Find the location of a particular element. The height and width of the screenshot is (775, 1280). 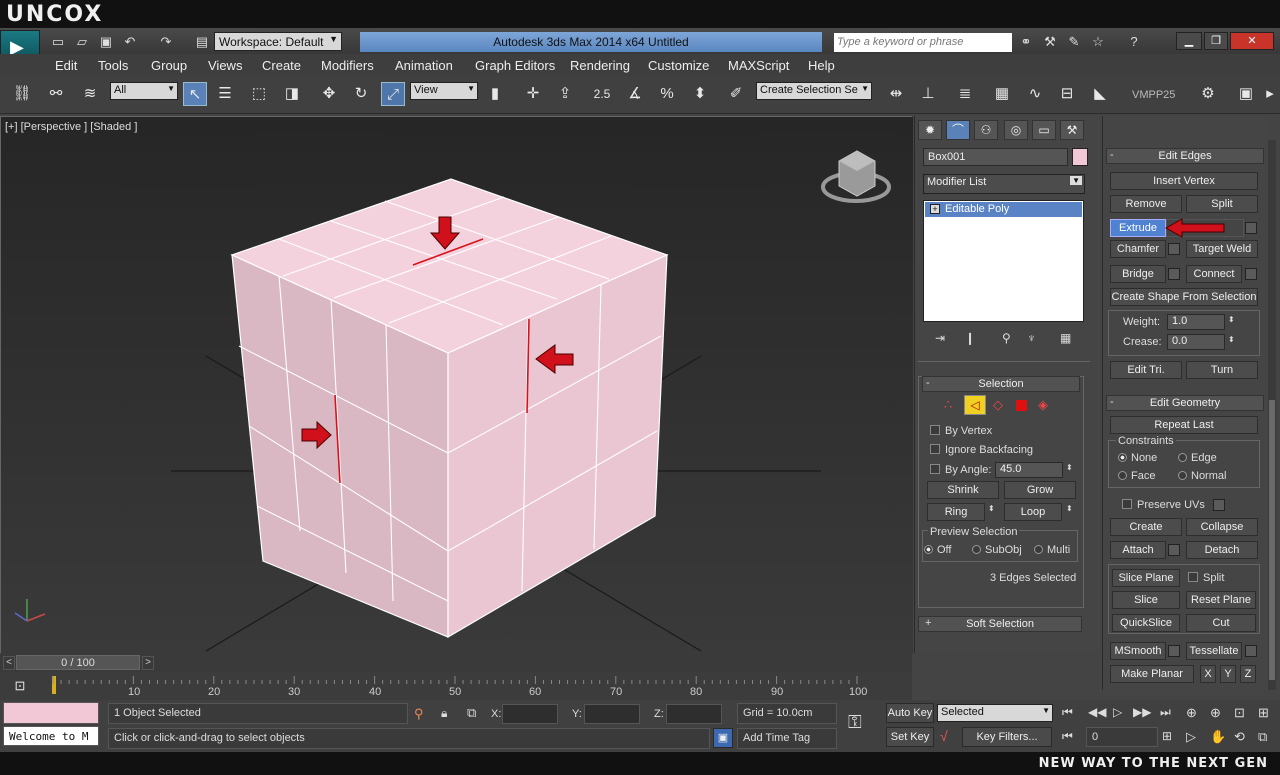

lock-selection-icon: 🔒︎ is located at coordinates (444, 713).